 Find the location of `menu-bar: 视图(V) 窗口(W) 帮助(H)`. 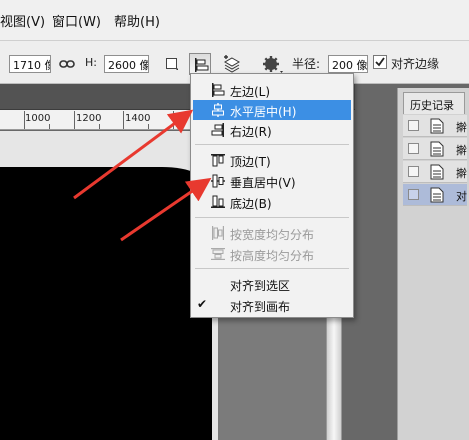

menu-bar: 视图(V) 窗口(W) 帮助(H) is located at coordinates (234, 20).